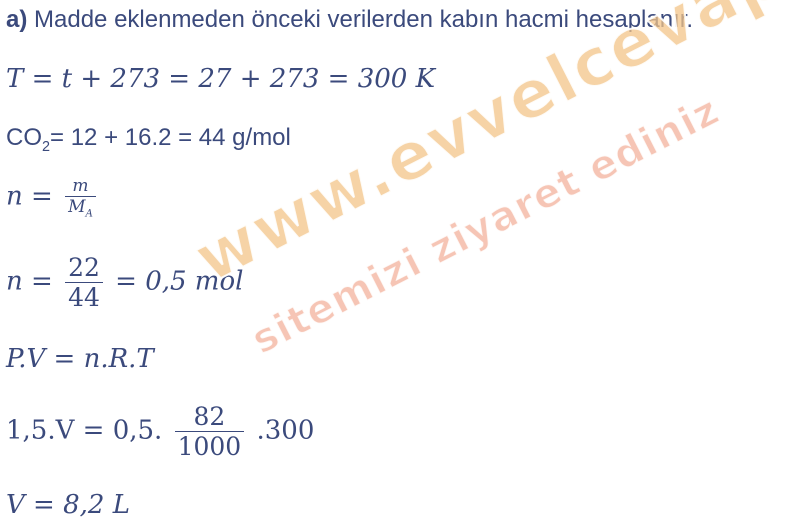  I want to click on equation-molar-mass: CO2= 12 + 16.2 = 44 g/mol, so click(148, 139).